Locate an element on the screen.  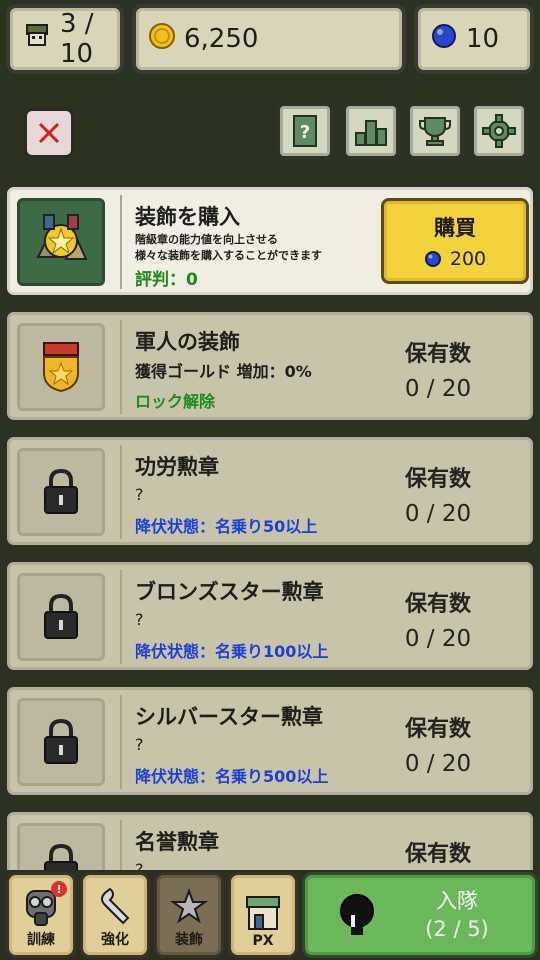
notification-badge: ! is located at coordinates (59, 889).